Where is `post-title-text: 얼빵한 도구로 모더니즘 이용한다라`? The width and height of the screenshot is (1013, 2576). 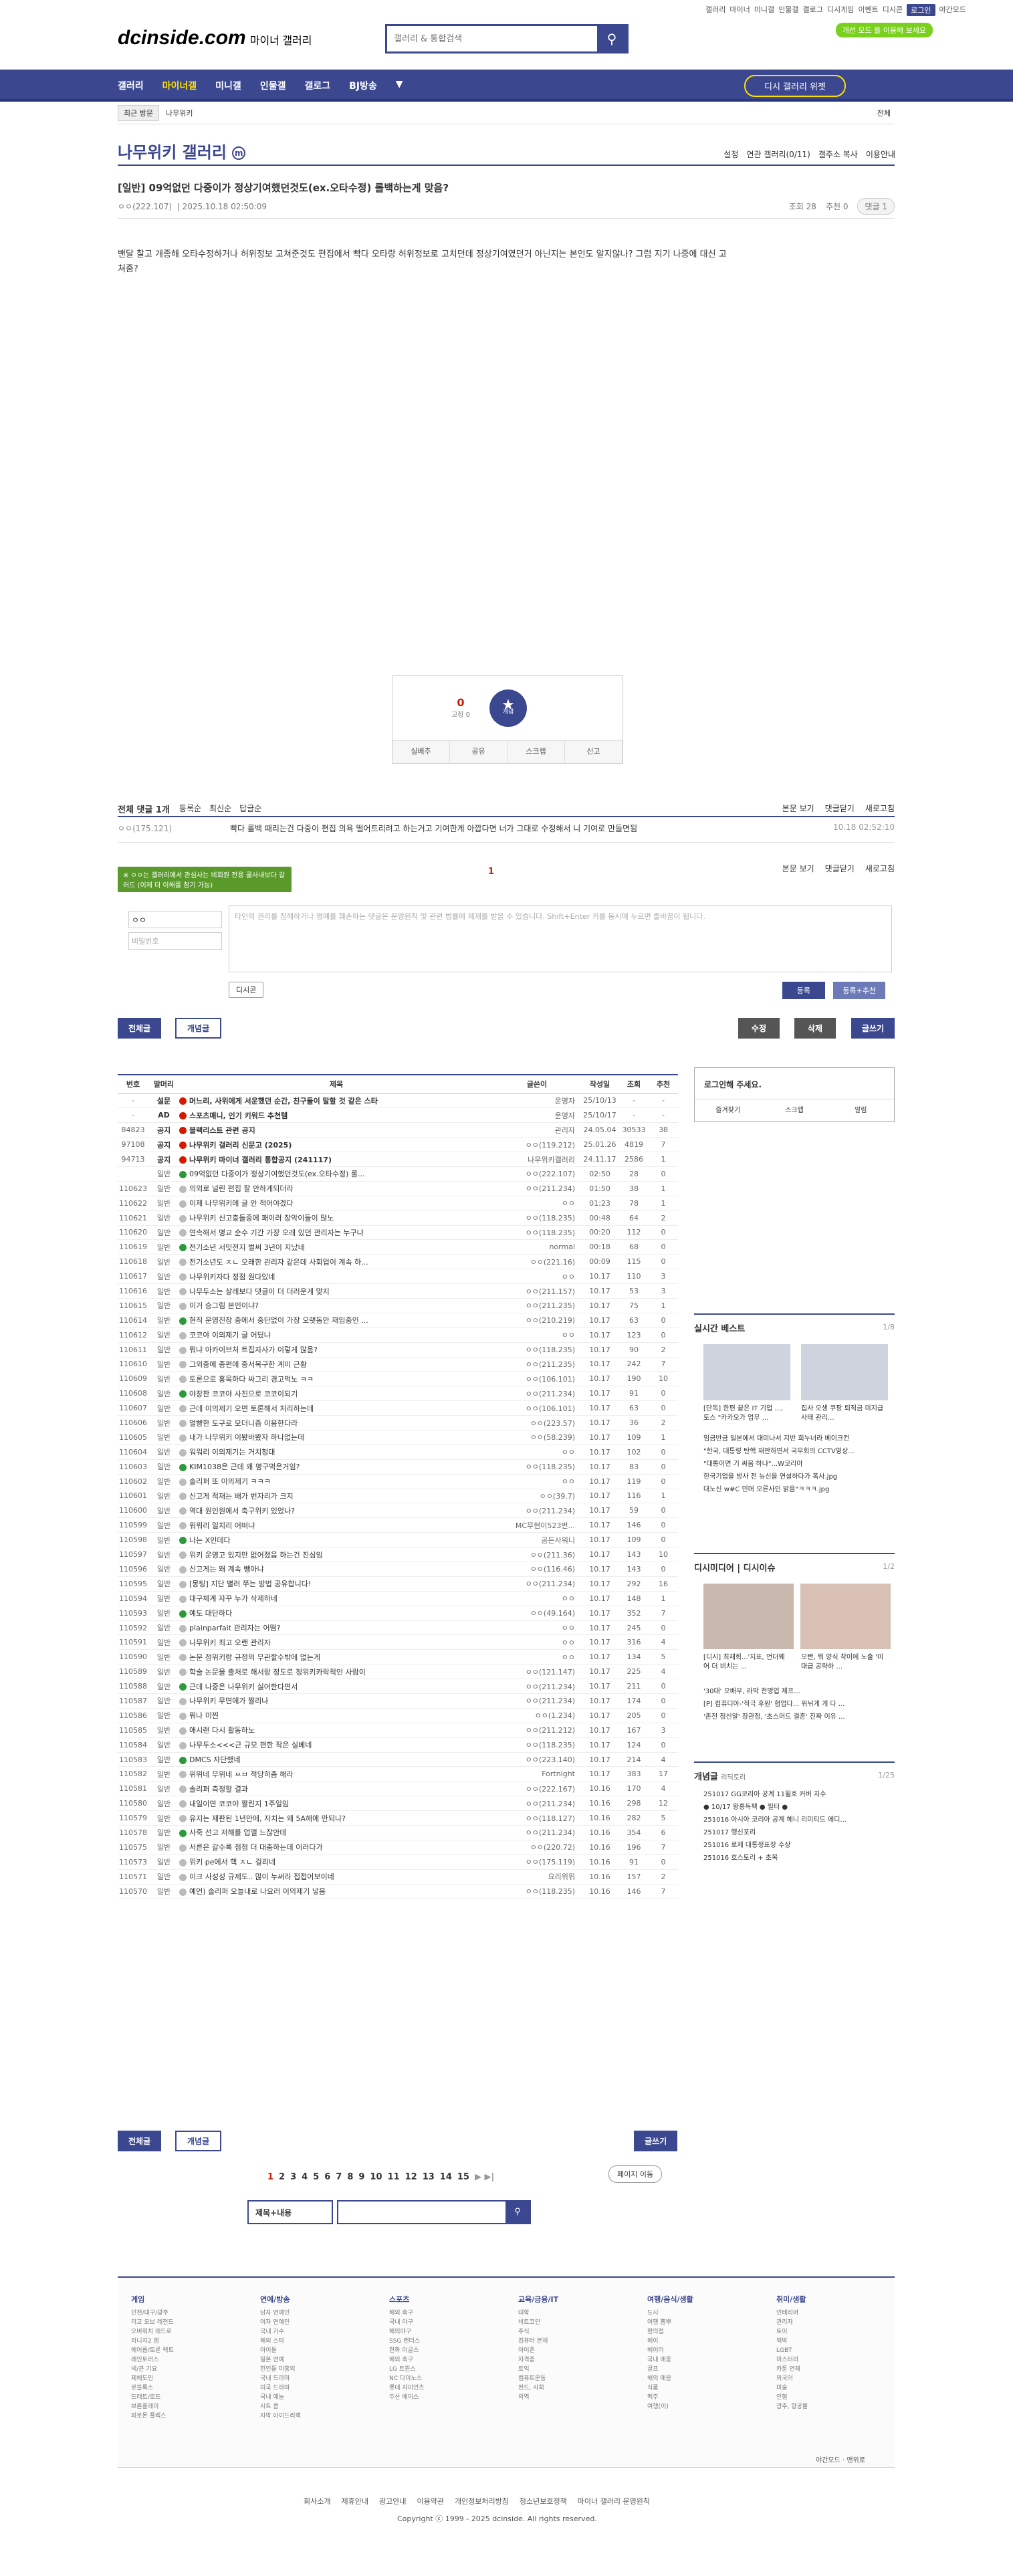
post-title-text: 얼빵한 도구로 모더니즘 이용한다라 is located at coordinates (243, 1424).